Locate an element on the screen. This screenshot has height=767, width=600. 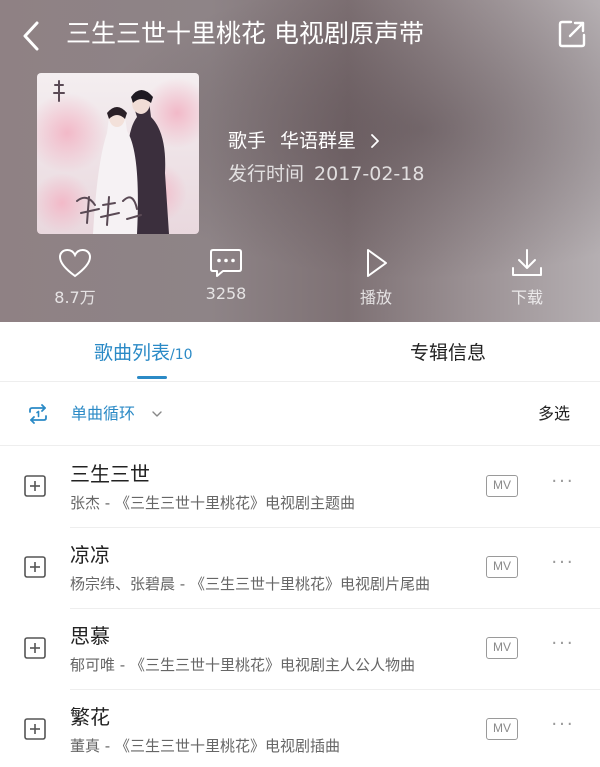
back-button is located at coordinates (32, 36).